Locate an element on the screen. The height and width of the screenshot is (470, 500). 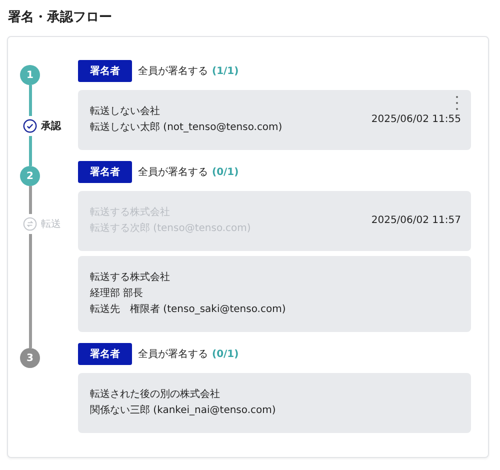
step-number: 3 is located at coordinates (30, 358).